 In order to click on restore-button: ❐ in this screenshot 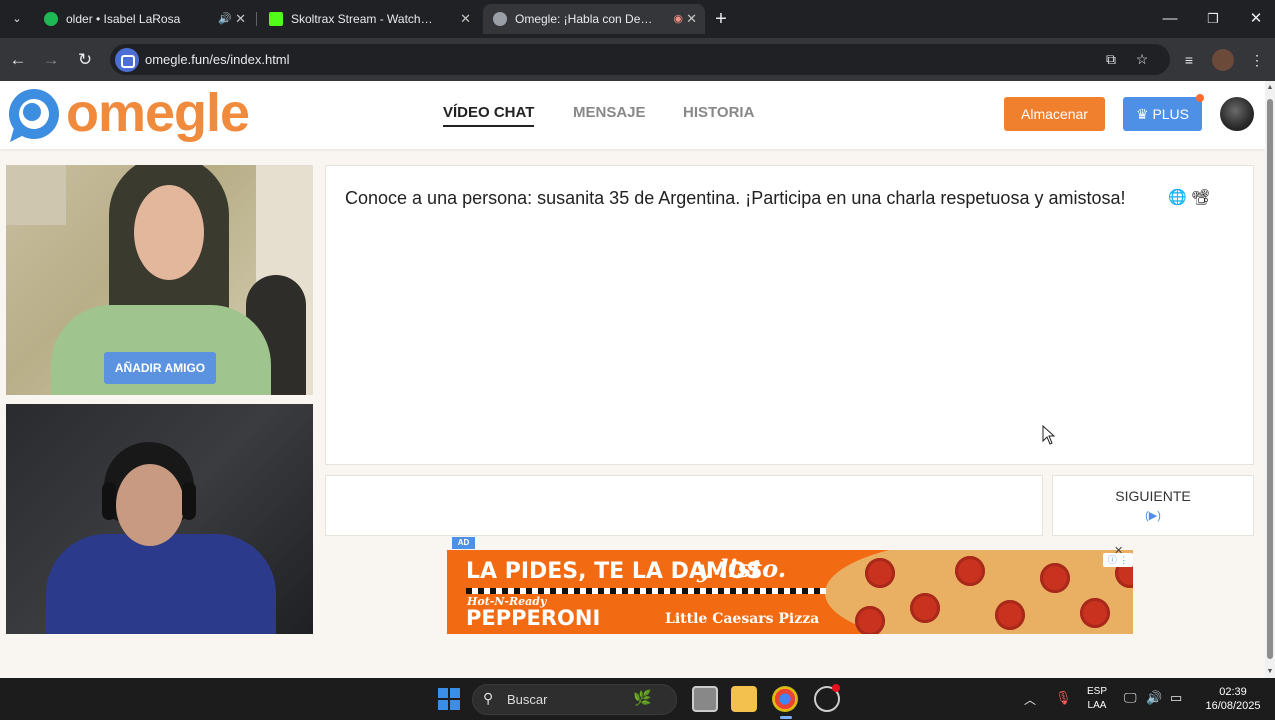, I will do `click(1213, 19)`.